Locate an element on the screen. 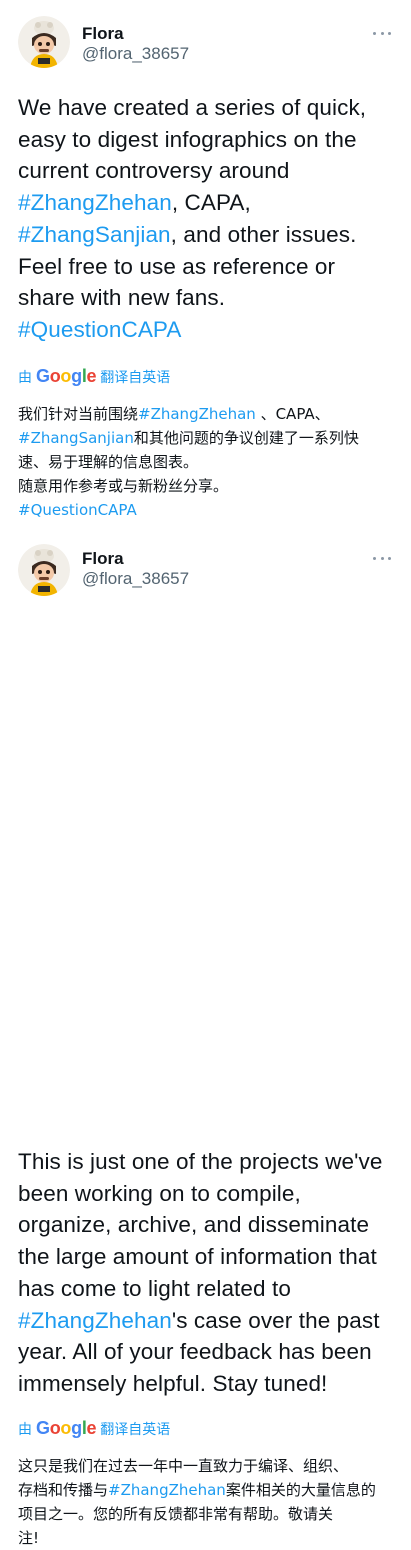 The height and width of the screenshot is (1550, 411). text-segment: 、CAPA、 is located at coordinates (295, 414).